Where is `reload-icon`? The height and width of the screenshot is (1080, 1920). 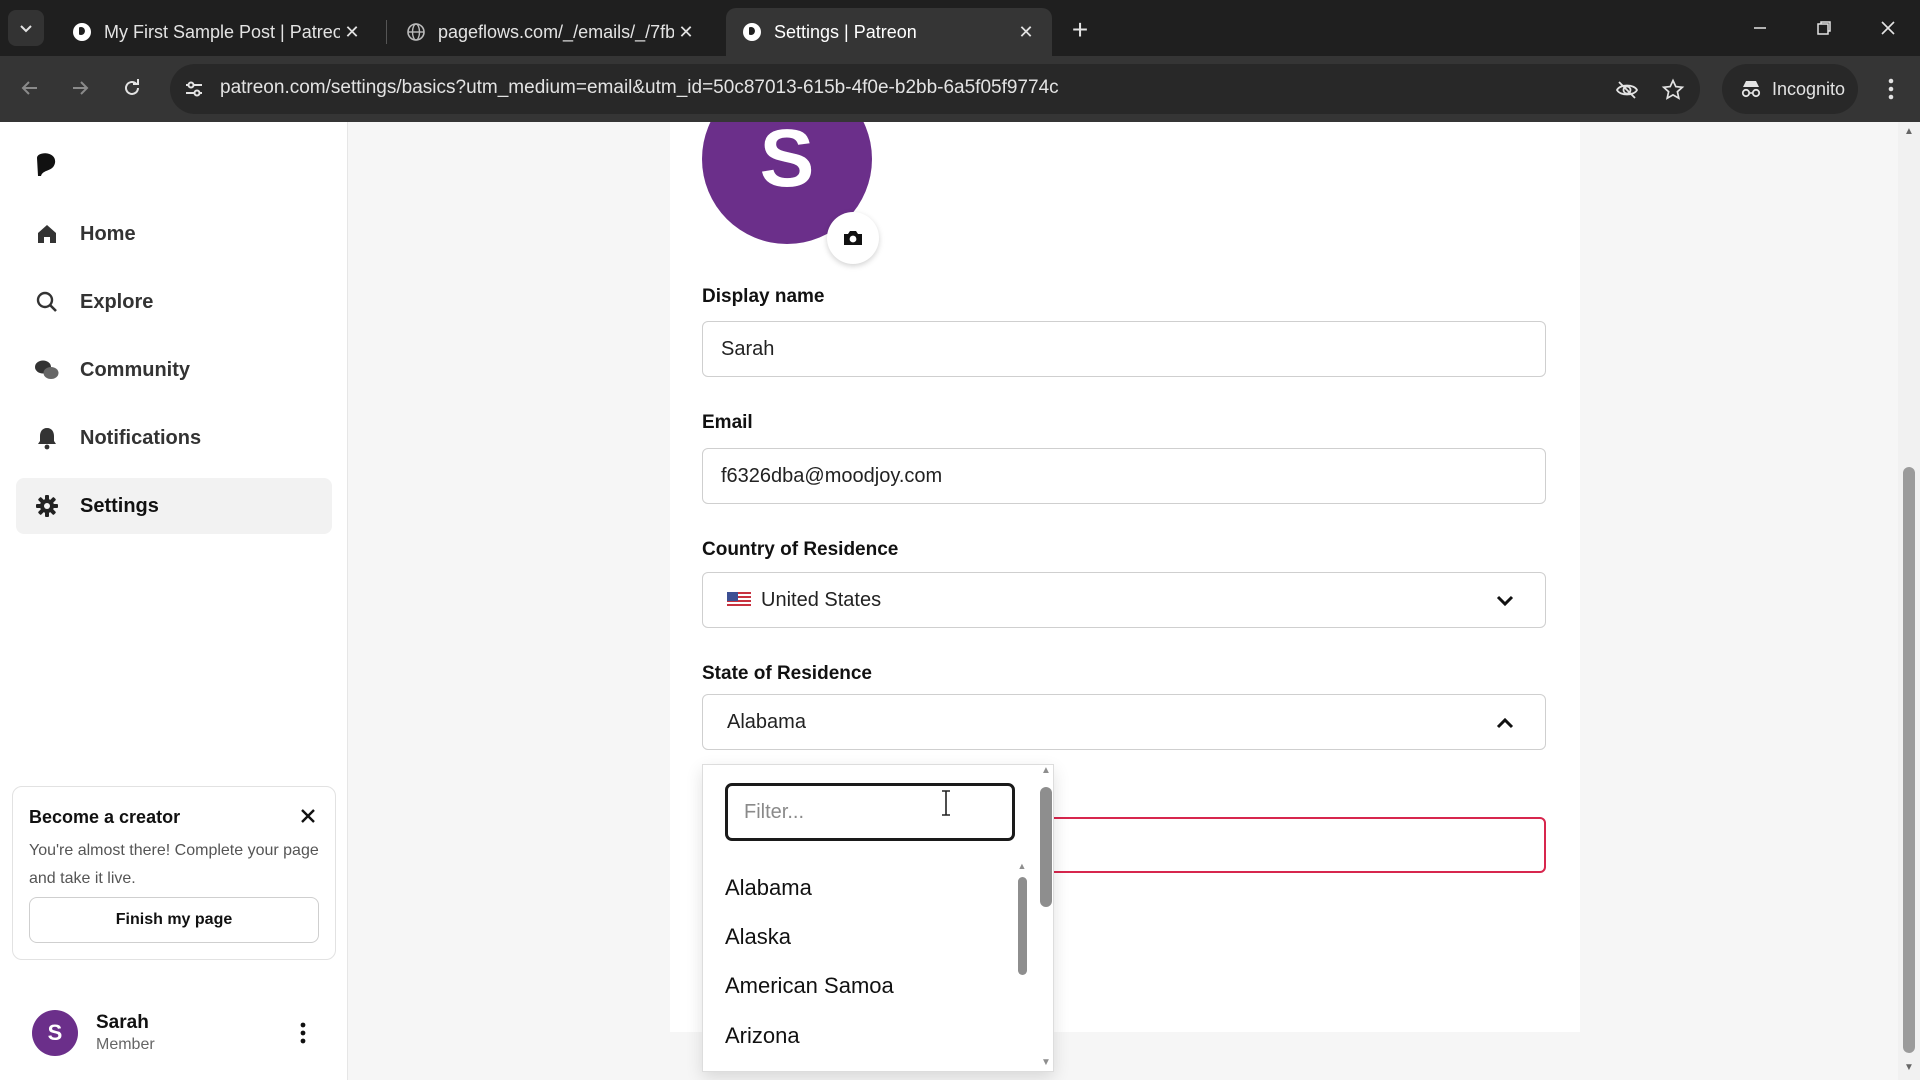 reload-icon is located at coordinates (132, 88).